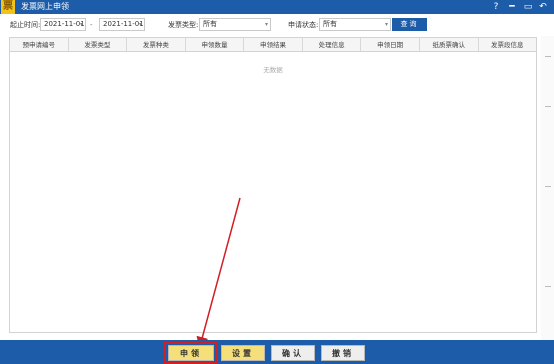  I want to click on column-header: 发票段信息, so click(508, 44).